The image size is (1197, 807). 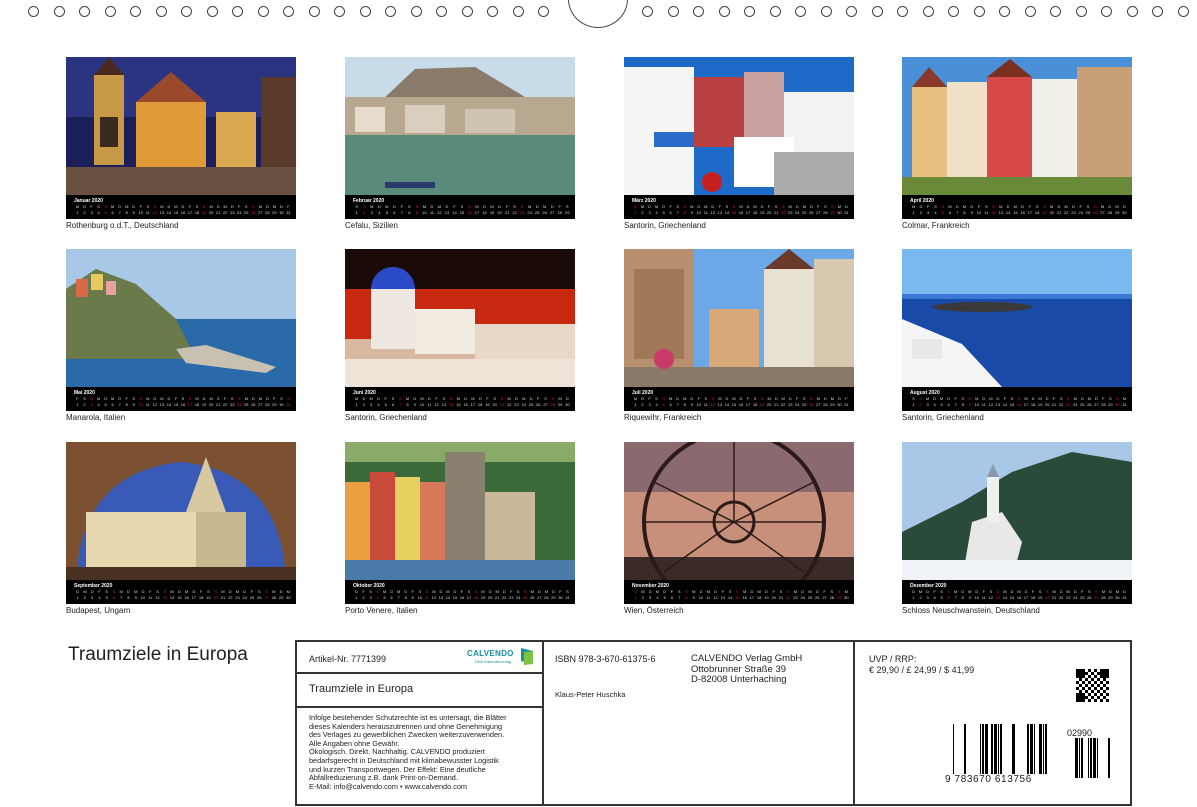 What do you see at coordinates (991, 401) in the screenshot?
I see `calendar-day: M 12` at bounding box center [991, 401].